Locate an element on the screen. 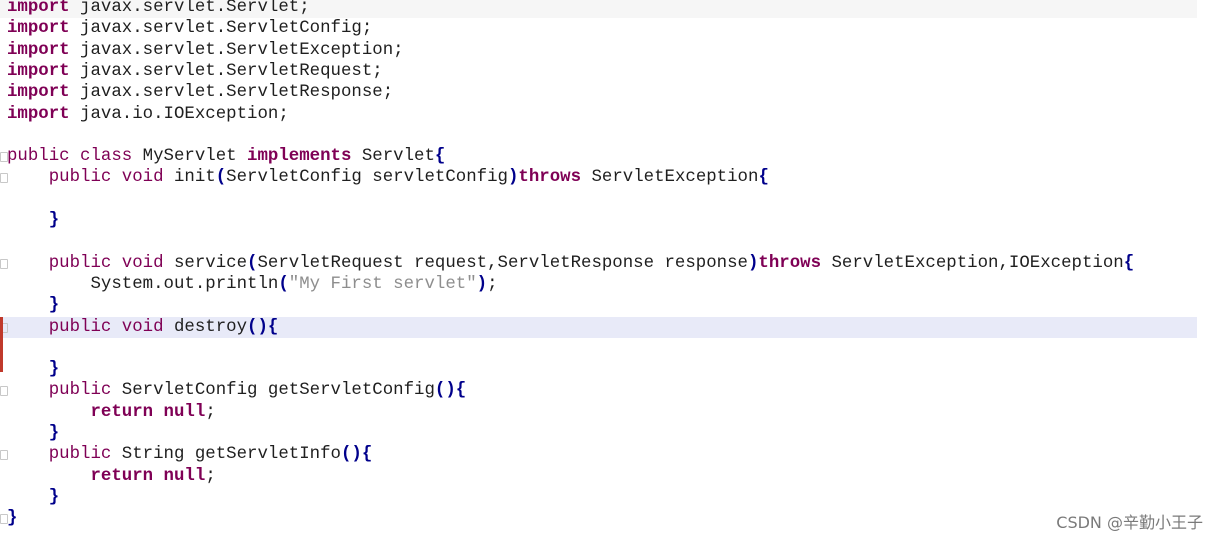  code-token: java.io.IOException; is located at coordinates (179, 114).